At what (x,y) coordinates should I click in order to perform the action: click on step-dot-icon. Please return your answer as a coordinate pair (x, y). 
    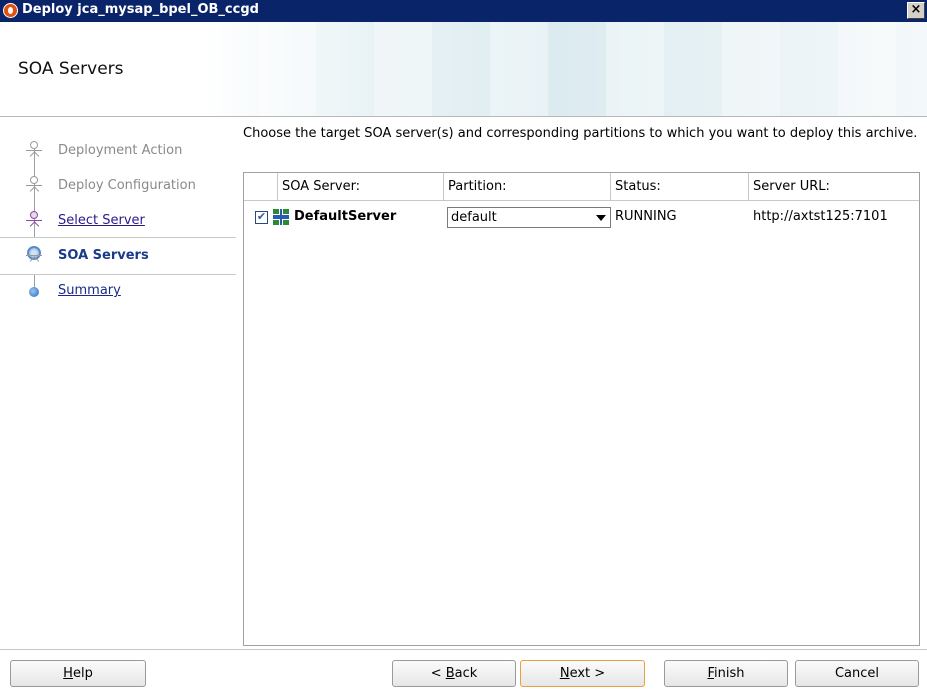
    Looking at the image, I should click on (34, 291).